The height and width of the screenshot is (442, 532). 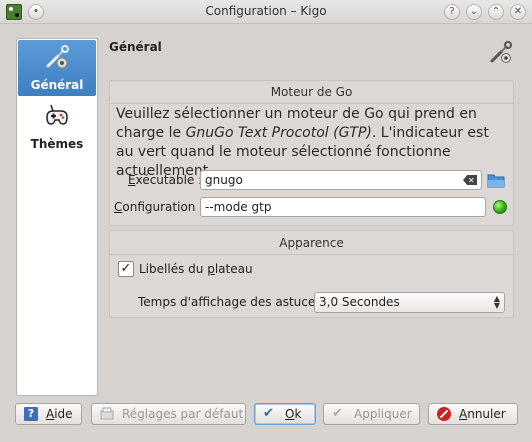 I want to click on maximize-icon: ⌃, so click(x=496, y=11).